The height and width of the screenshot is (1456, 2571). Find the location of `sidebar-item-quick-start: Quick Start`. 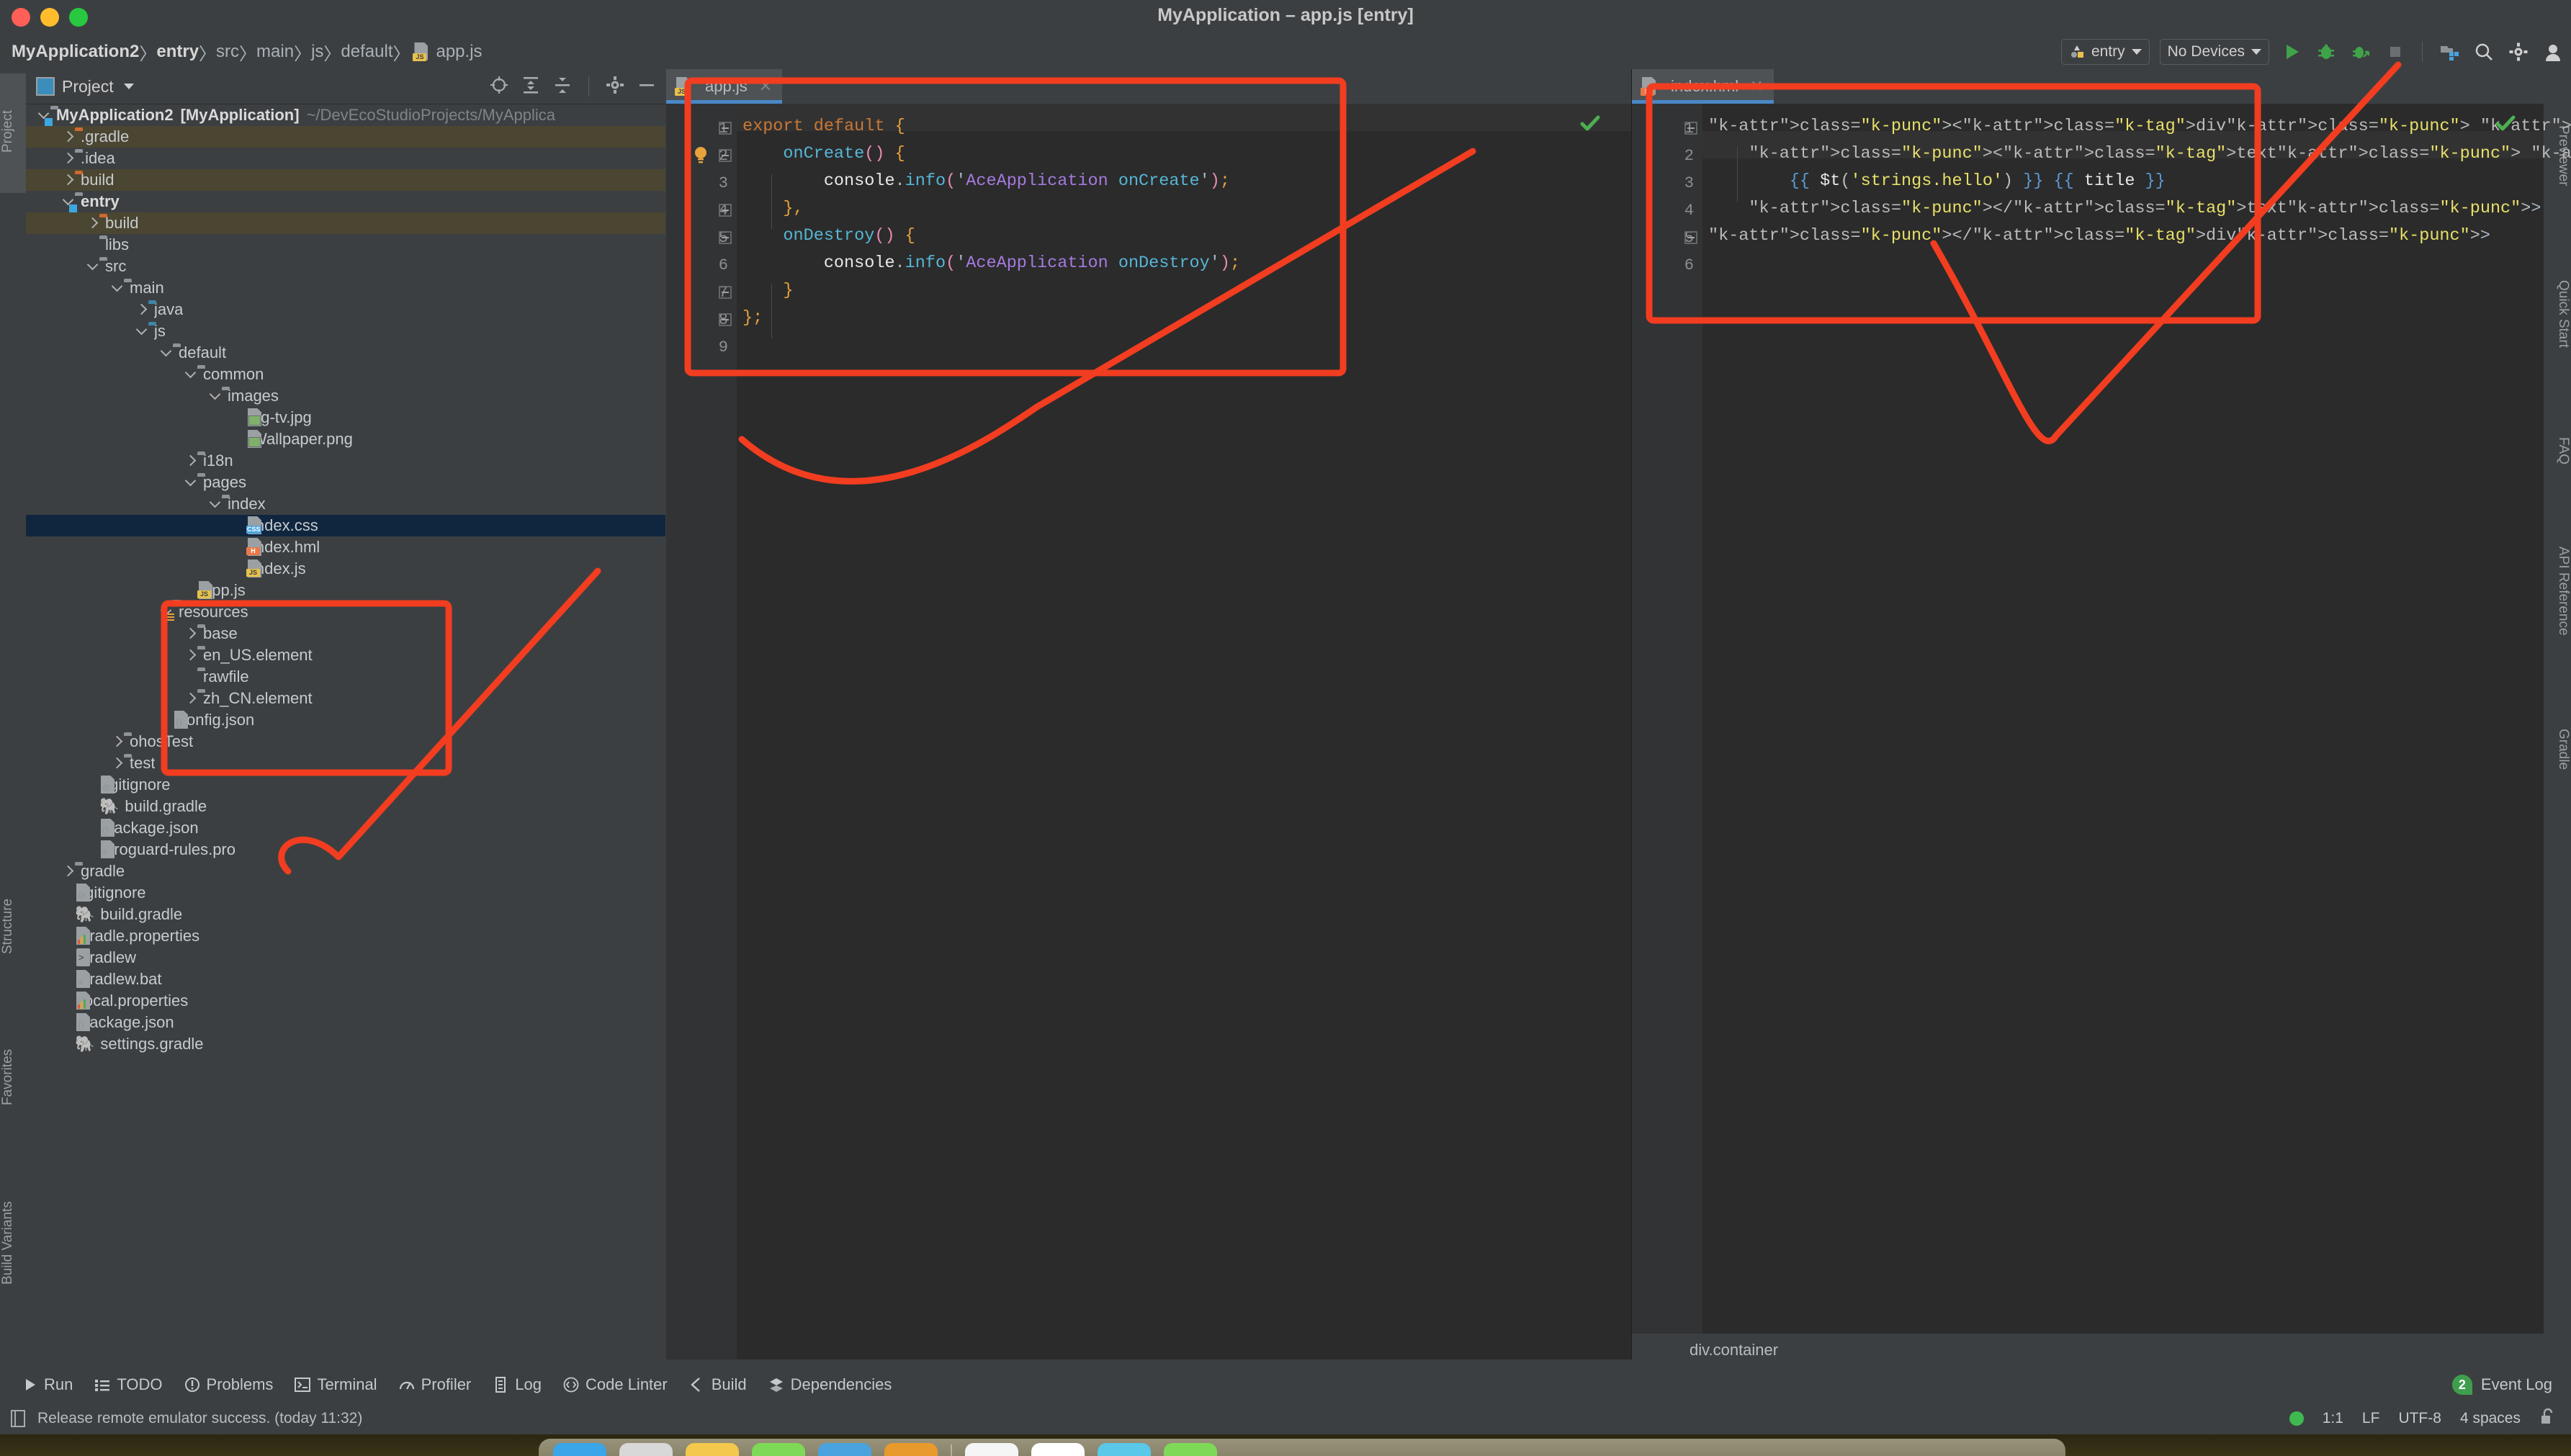

sidebar-item-quick-start: Quick Start is located at coordinates (2557, 314).